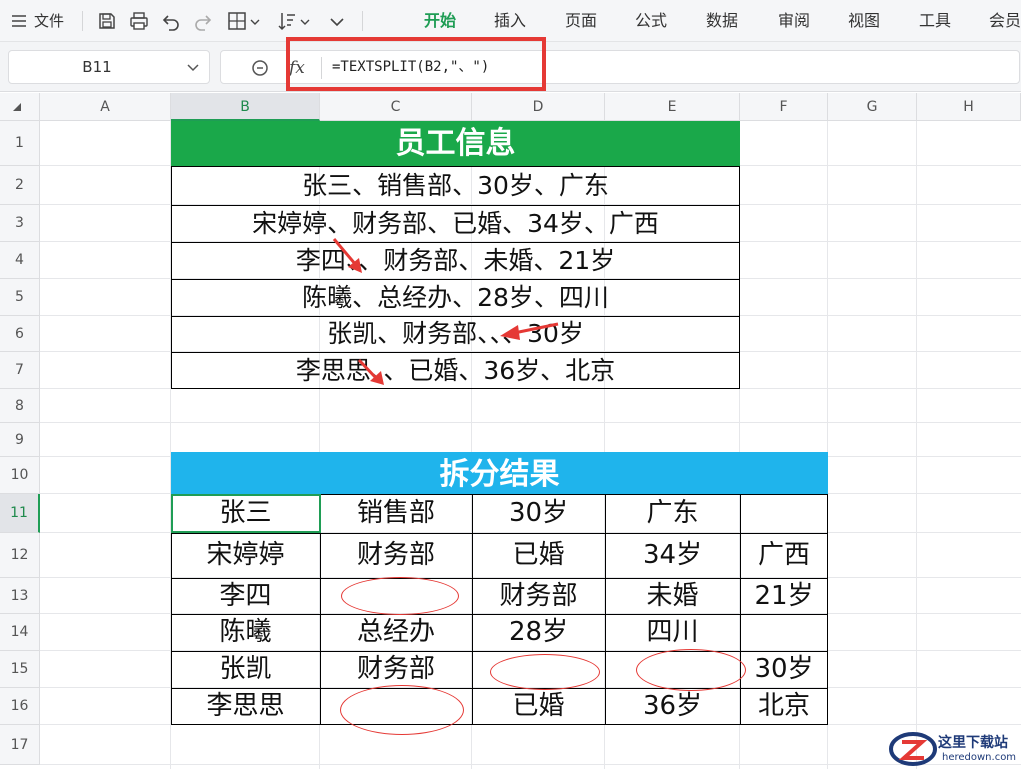 Image resolution: width=1021 pixels, height=769 pixels. Describe the element at coordinates (20, 107) in the screenshot. I see `select-all-corner` at that location.